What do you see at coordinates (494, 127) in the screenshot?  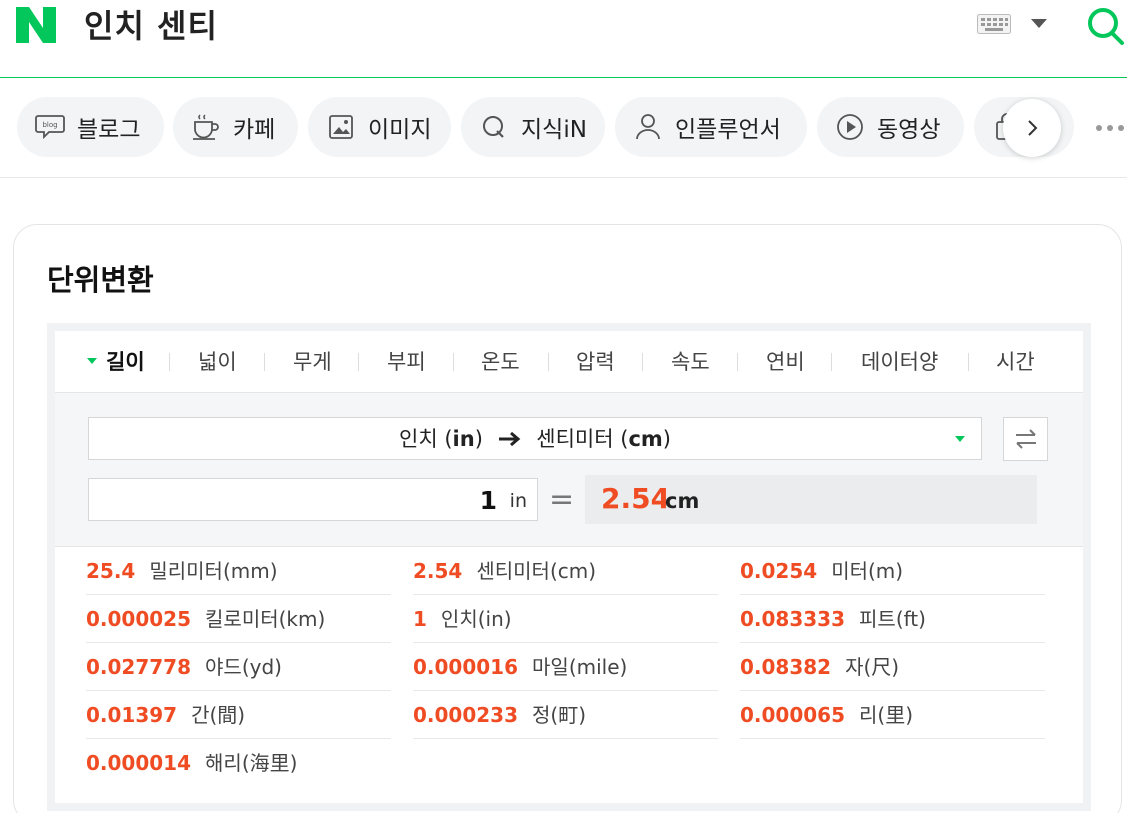 I see `knowledge-q-icon` at bounding box center [494, 127].